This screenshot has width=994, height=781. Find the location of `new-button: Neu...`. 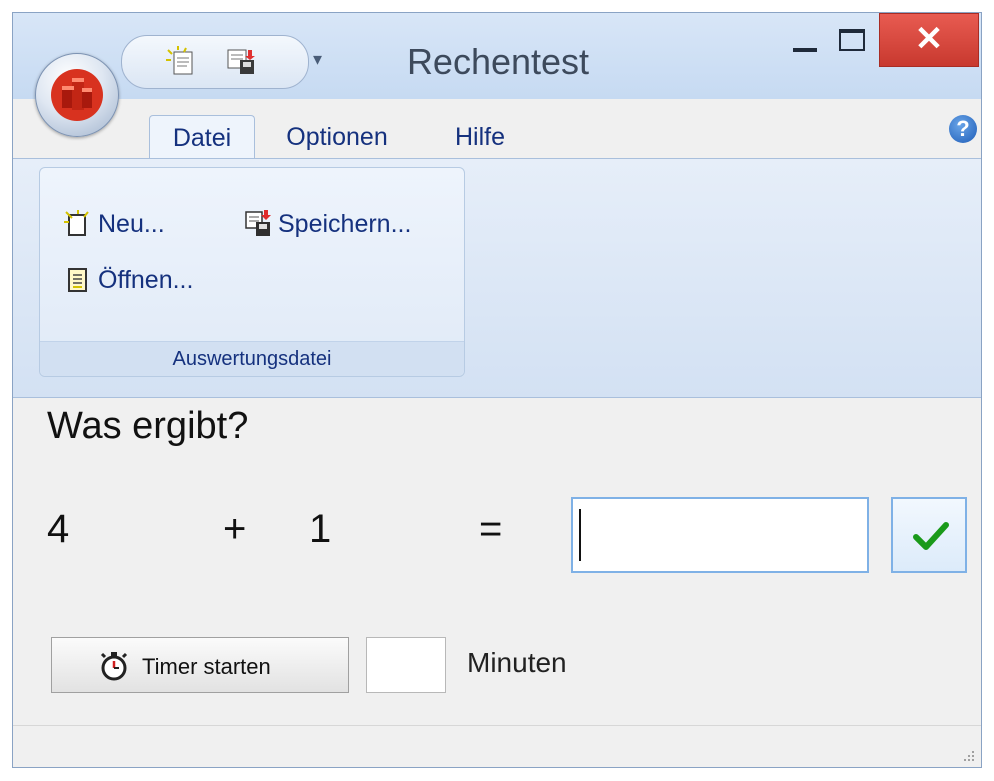

new-button: Neu... is located at coordinates (139, 224).